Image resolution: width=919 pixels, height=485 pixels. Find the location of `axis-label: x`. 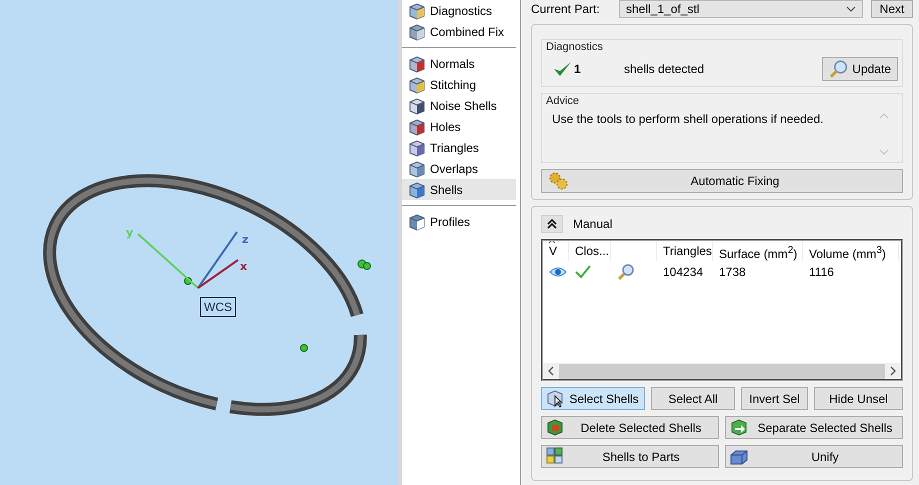

axis-label: x is located at coordinates (244, 266).